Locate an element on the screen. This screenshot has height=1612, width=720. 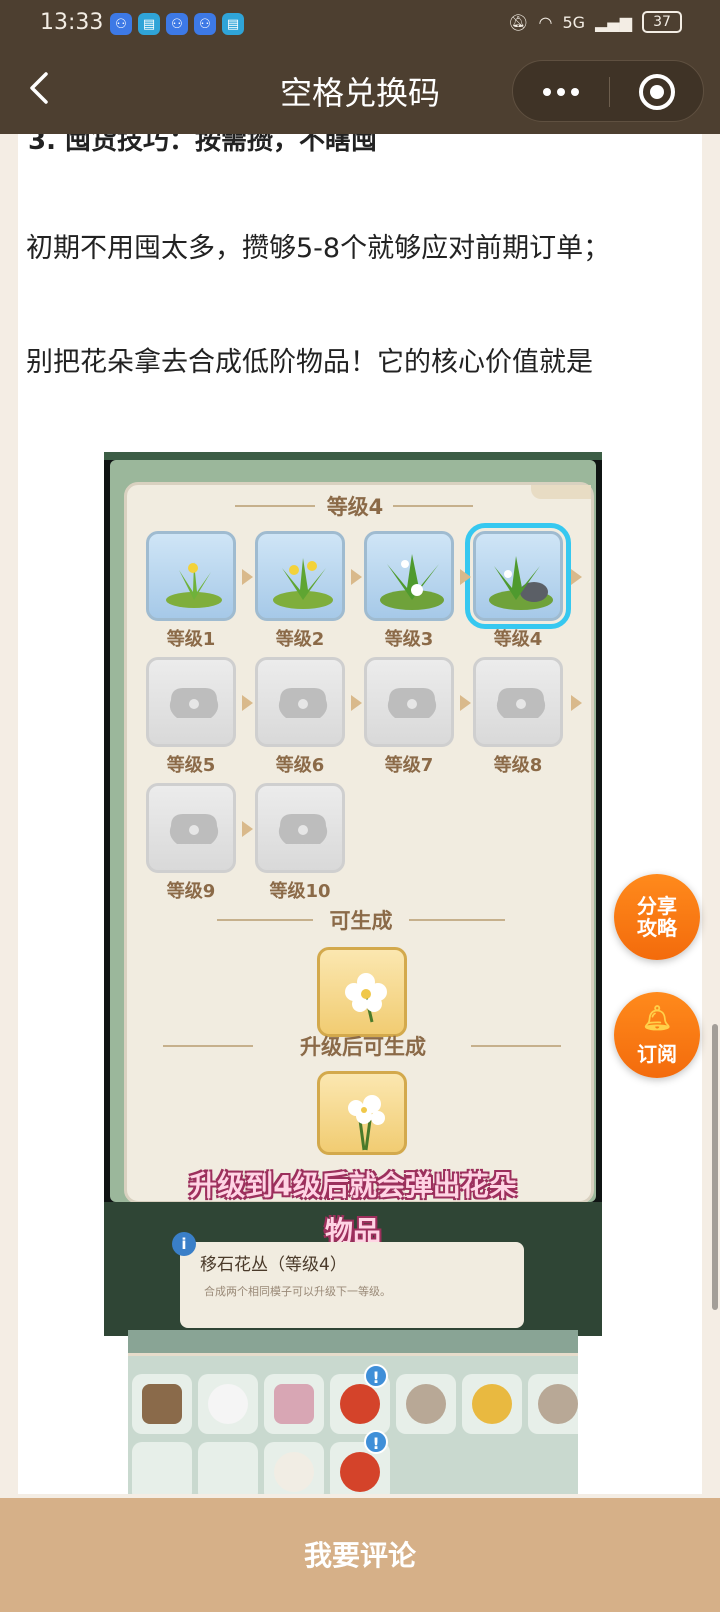
game-screenshot-2: ! ! is located at coordinates (353, 1412).